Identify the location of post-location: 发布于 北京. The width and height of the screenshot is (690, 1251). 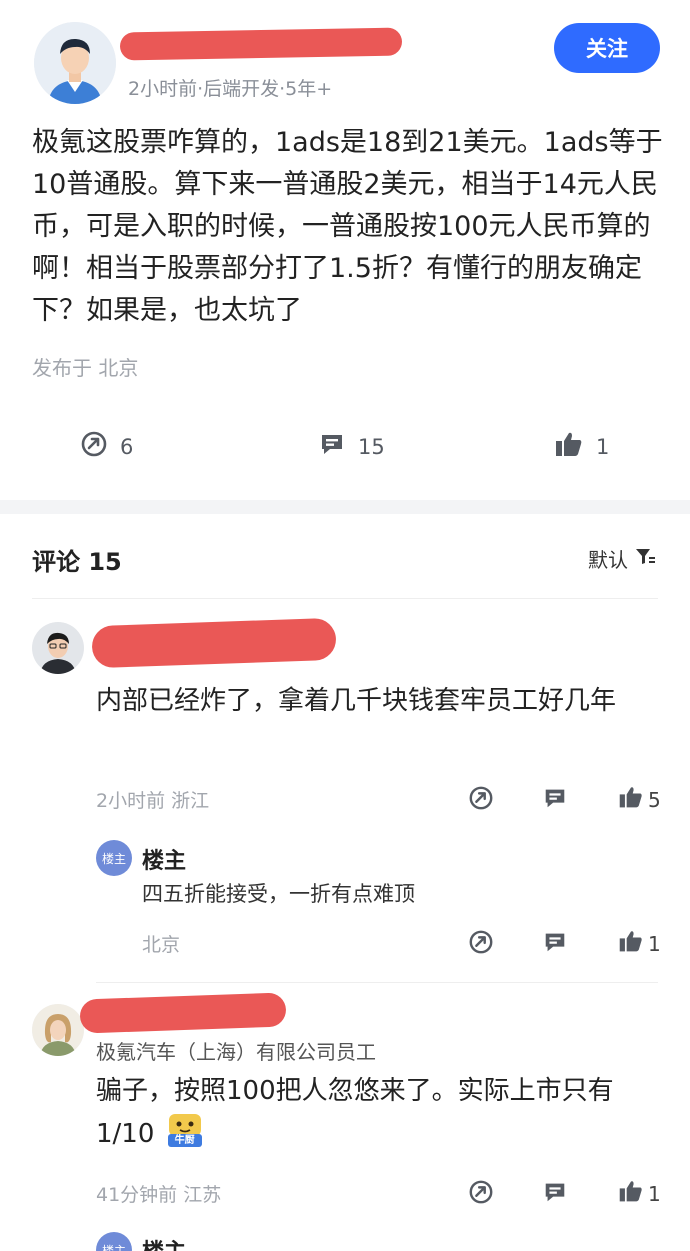
(85, 368).